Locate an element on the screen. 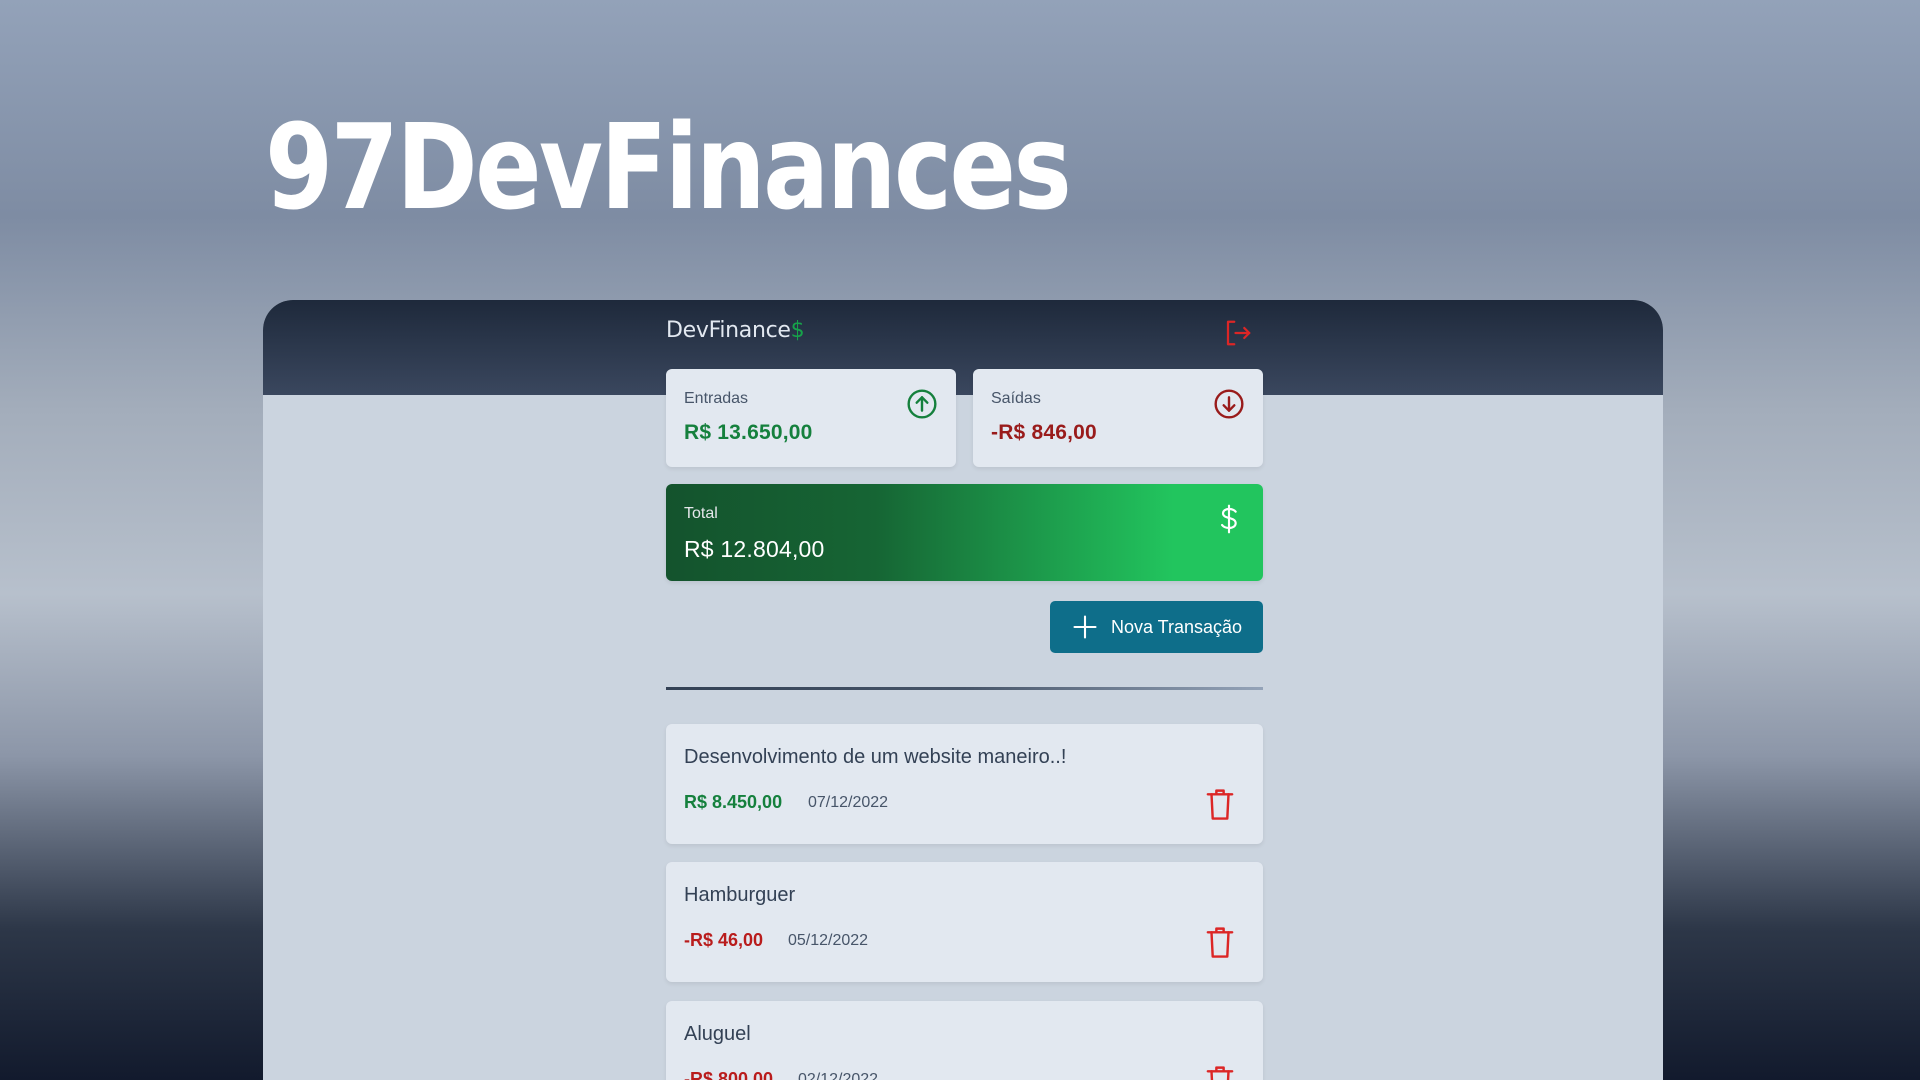  transaction-date: 02/12/2022 is located at coordinates (838, 1075).